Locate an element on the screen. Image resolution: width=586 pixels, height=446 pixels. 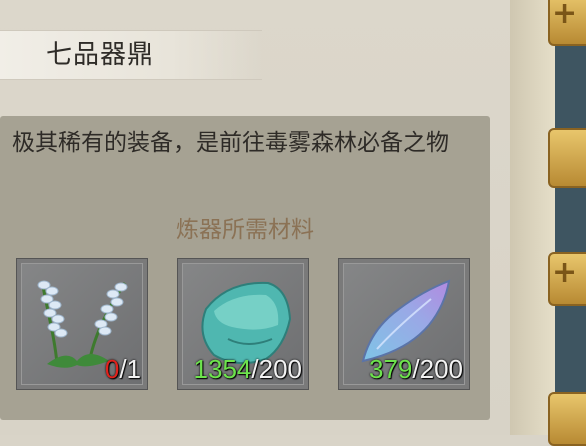
owned-count: 379 is located at coordinates (391, 369).